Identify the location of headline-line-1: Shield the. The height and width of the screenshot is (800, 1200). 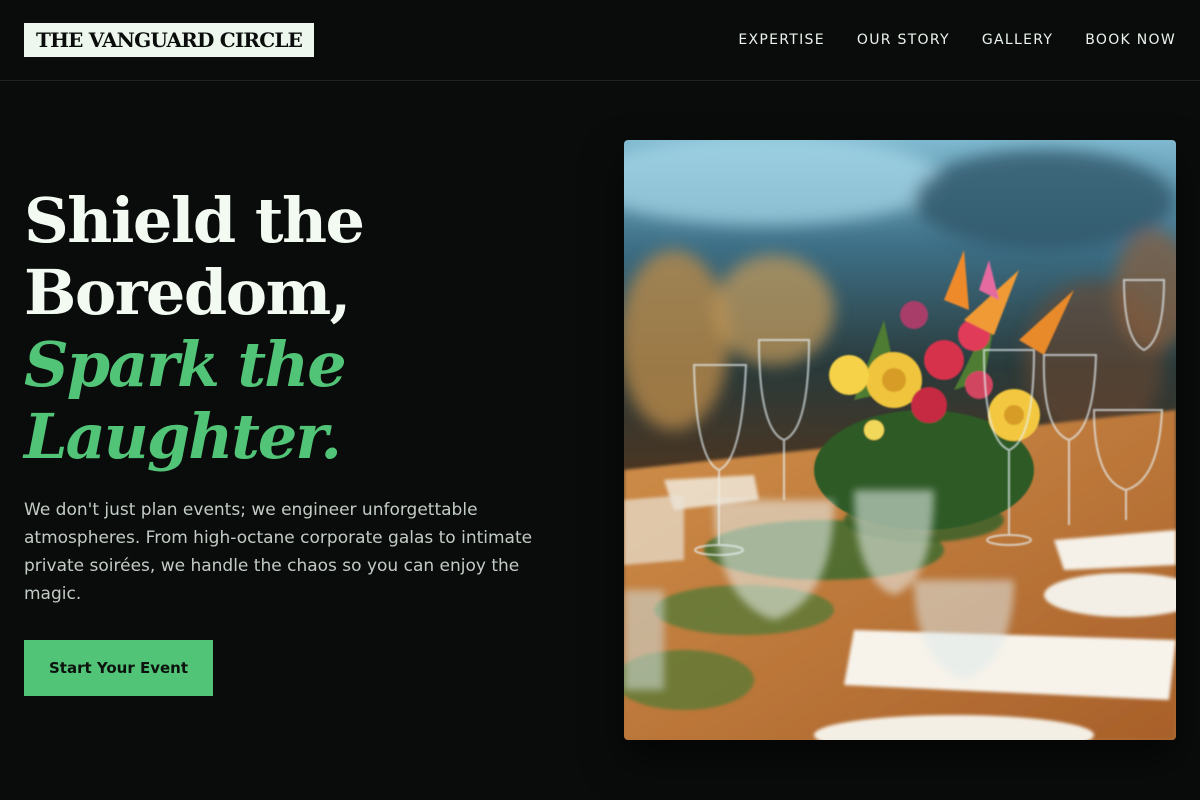
(194, 220).